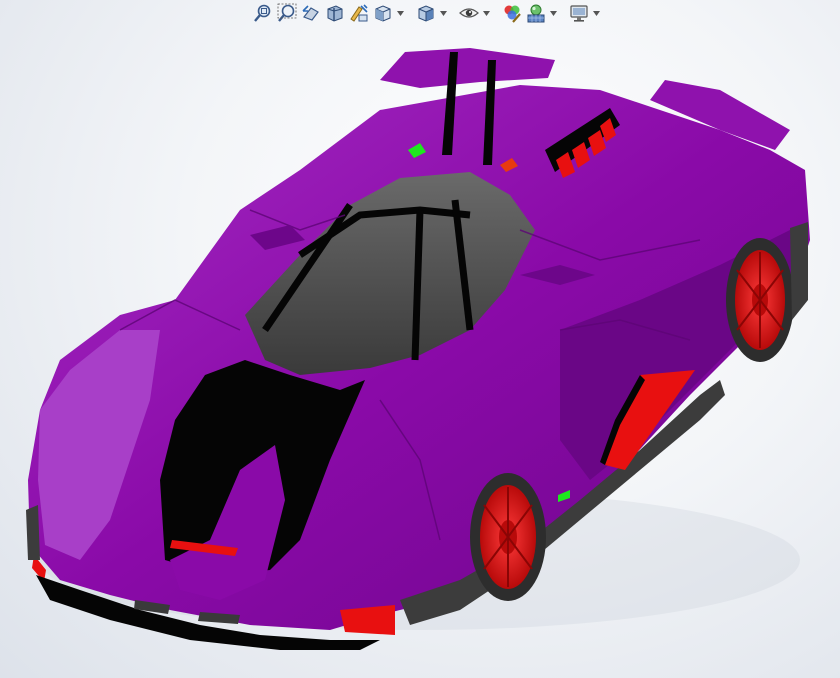  What do you see at coordinates (367, 620) in the screenshot?
I see `headlight-right` at bounding box center [367, 620].